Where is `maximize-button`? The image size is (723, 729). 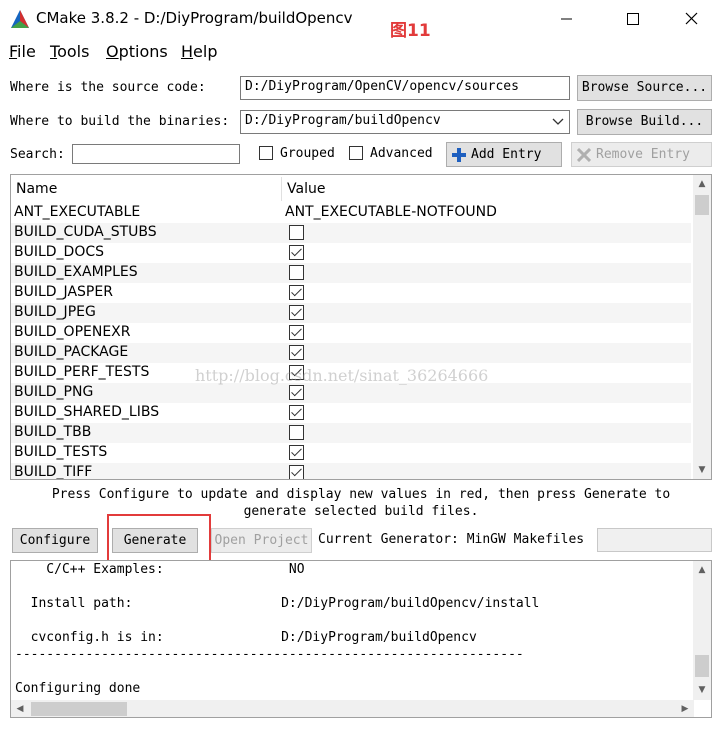
maximize-button is located at coordinates (633, 19).